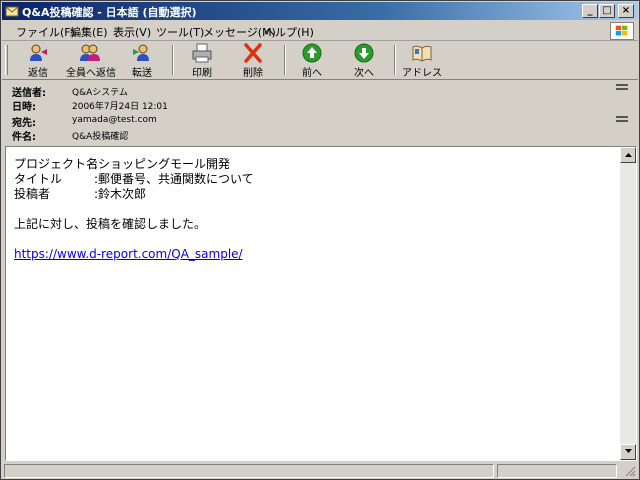 Image resolution: width=640 pixels, height=480 pixels. I want to click on reply-label: 返信, so click(38, 73).